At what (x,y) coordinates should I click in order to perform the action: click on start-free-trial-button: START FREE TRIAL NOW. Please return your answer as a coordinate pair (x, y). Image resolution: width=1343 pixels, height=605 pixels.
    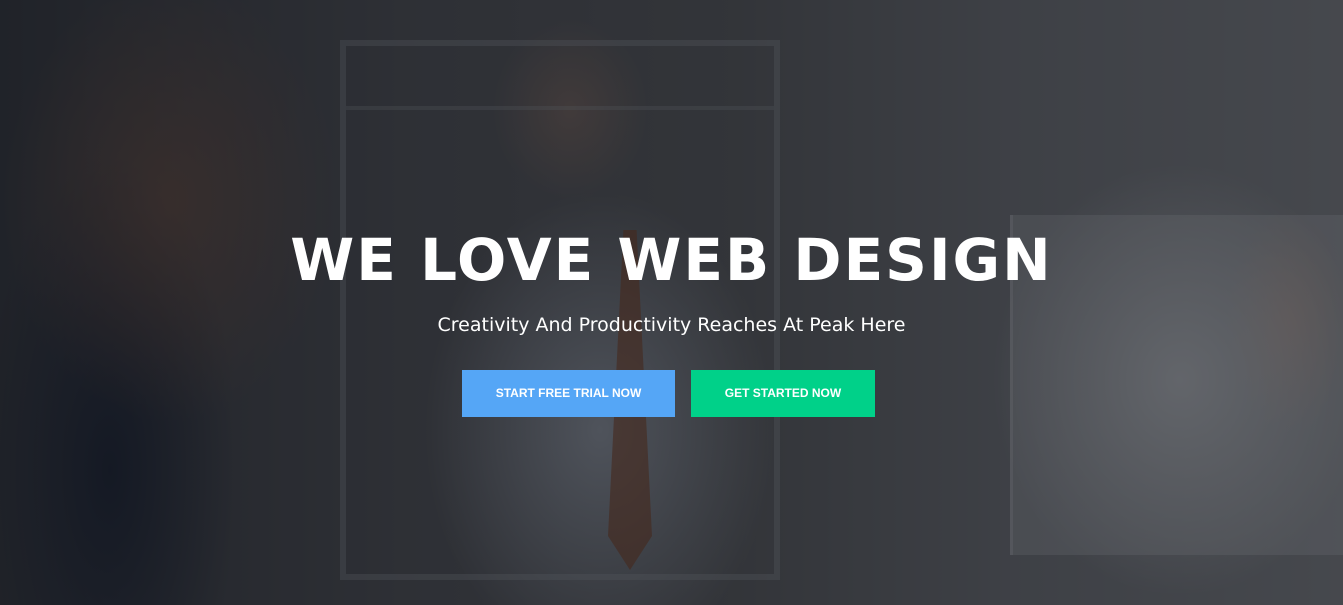
    Looking at the image, I should click on (568, 393).